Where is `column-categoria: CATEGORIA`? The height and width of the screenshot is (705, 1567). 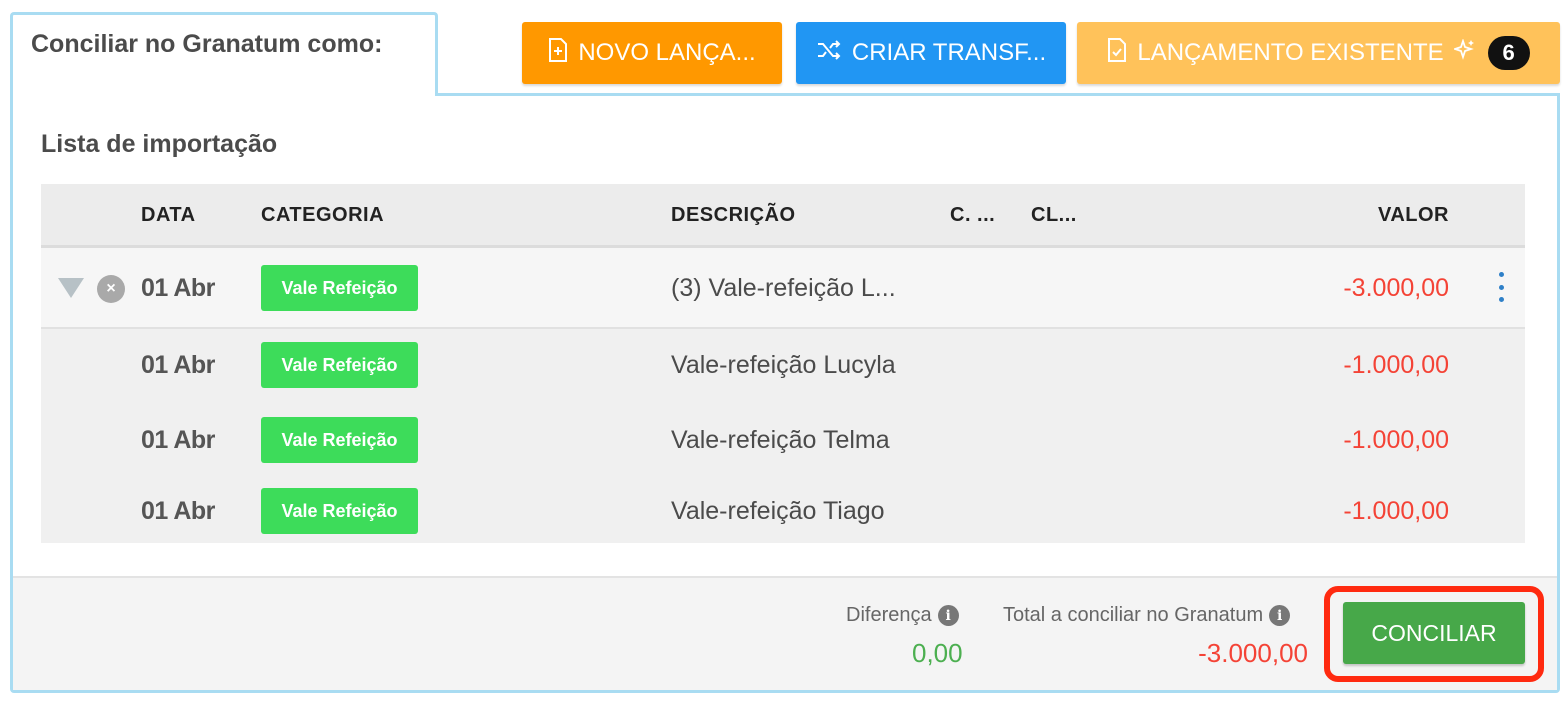 column-categoria: CATEGORIA is located at coordinates (322, 215).